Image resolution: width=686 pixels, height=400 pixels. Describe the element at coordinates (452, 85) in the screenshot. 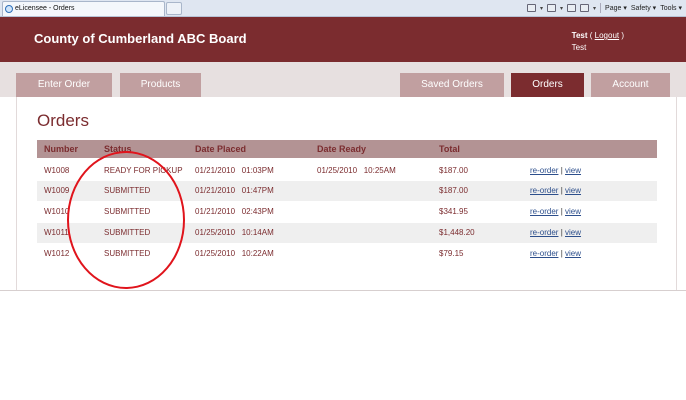

I see `tab-saved-orders: Saved Orders` at that location.